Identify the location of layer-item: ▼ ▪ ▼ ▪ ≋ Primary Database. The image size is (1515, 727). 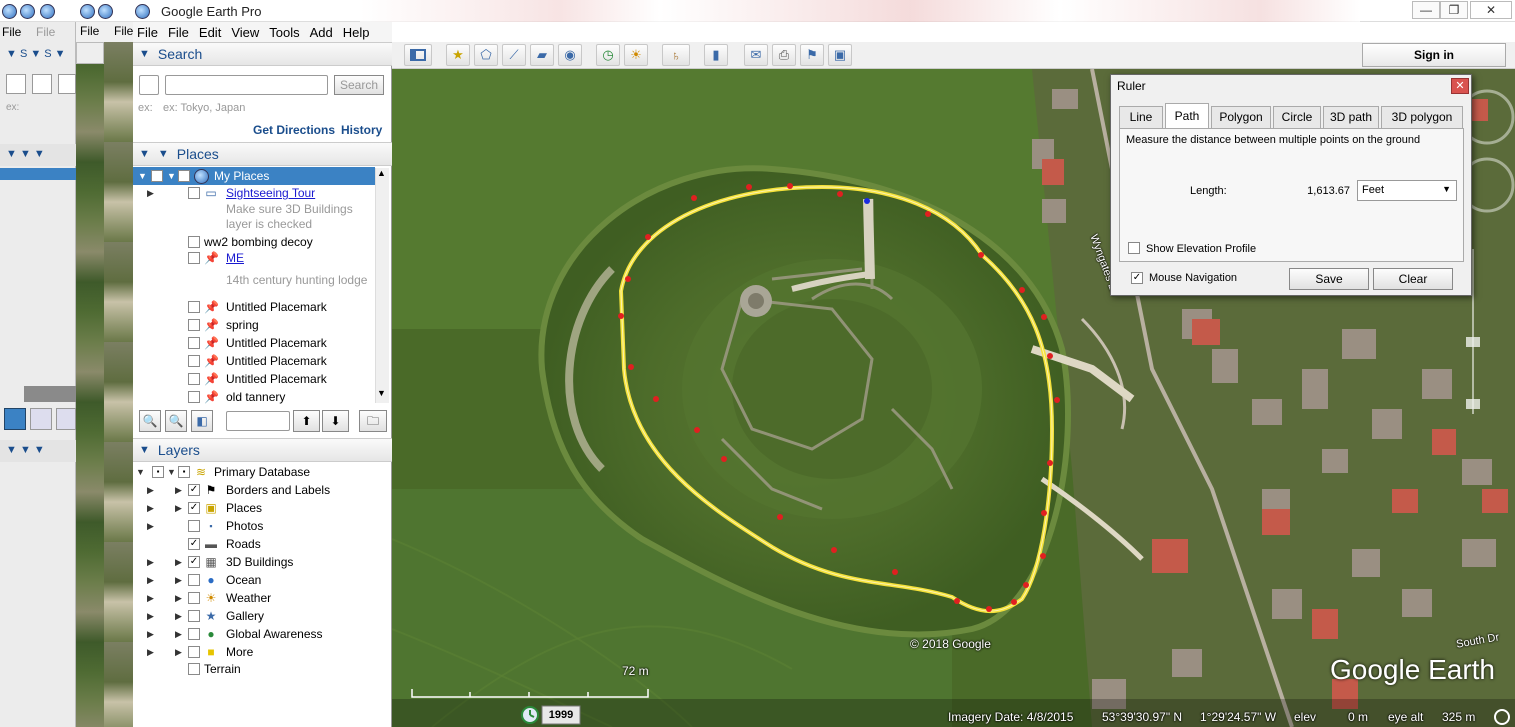
(254, 472).